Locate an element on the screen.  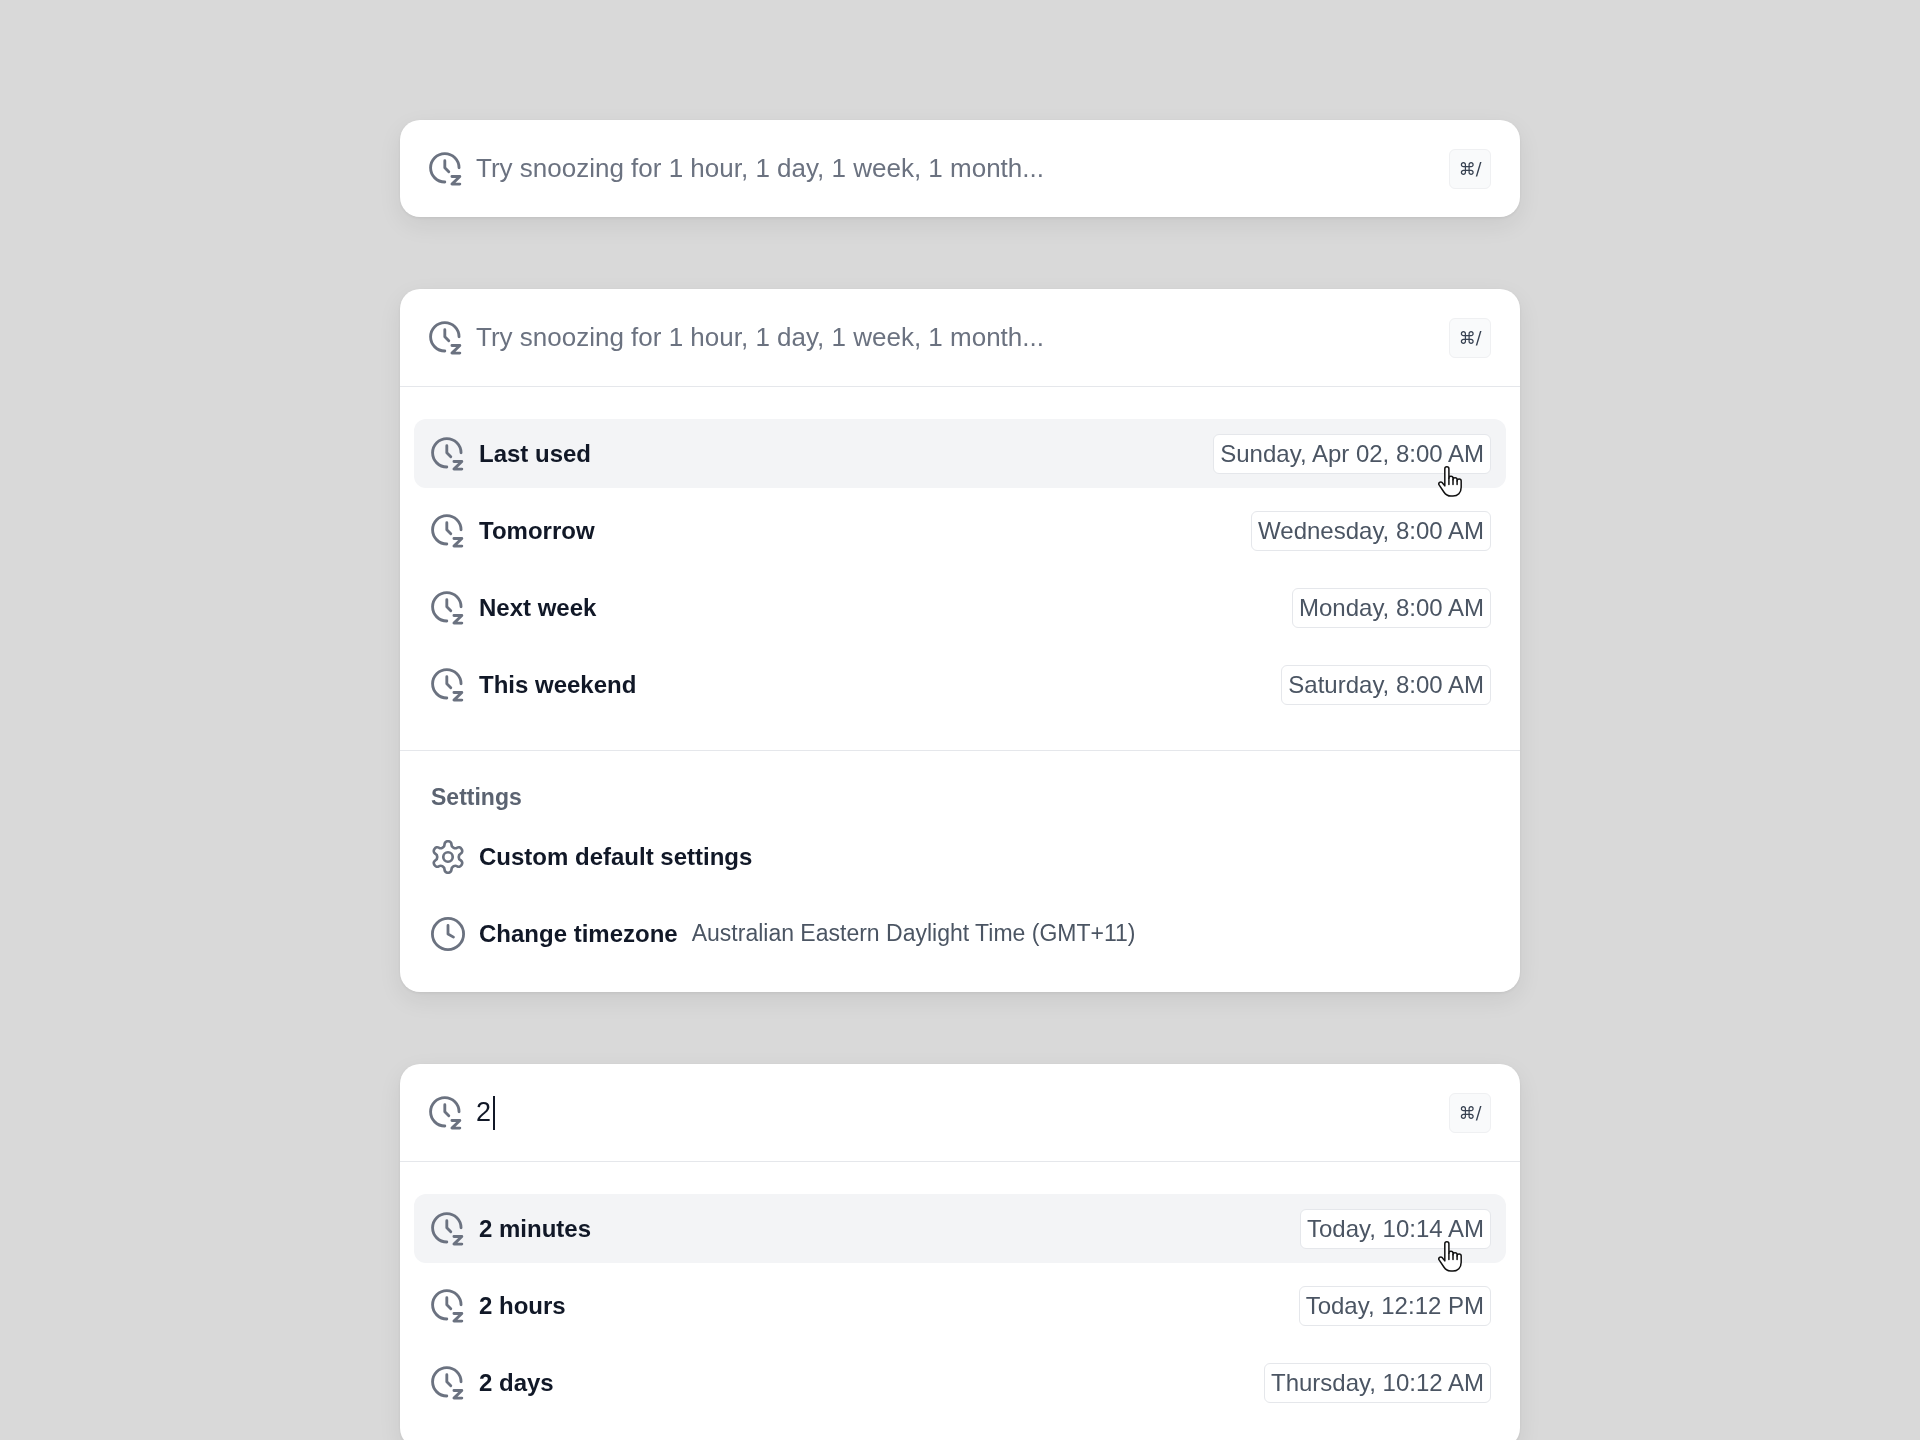
snooze-time: Today, 10:14 AM is located at coordinates (1395, 1228).